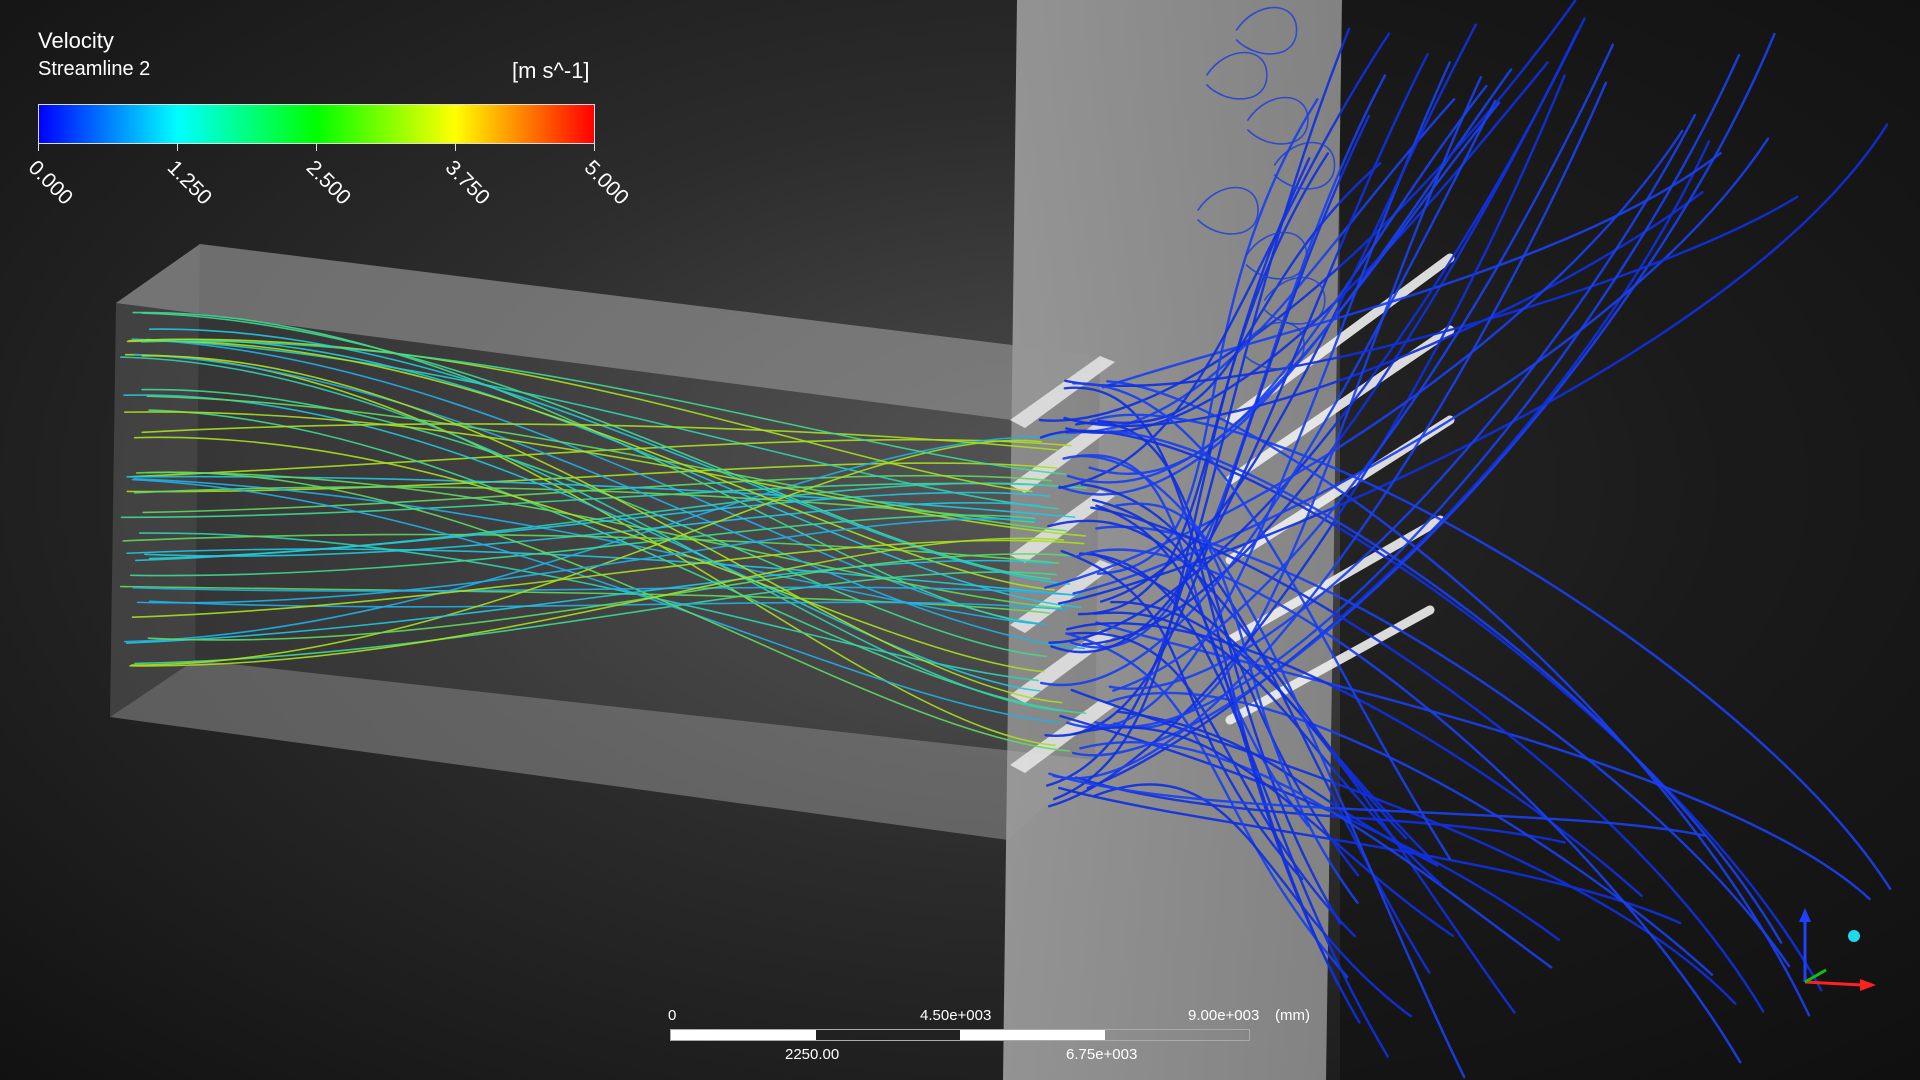 This screenshot has width=1920, height=1080. What do you see at coordinates (1854, 936) in the screenshot?
I see `axis-origin-dot` at bounding box center [1854, 936].